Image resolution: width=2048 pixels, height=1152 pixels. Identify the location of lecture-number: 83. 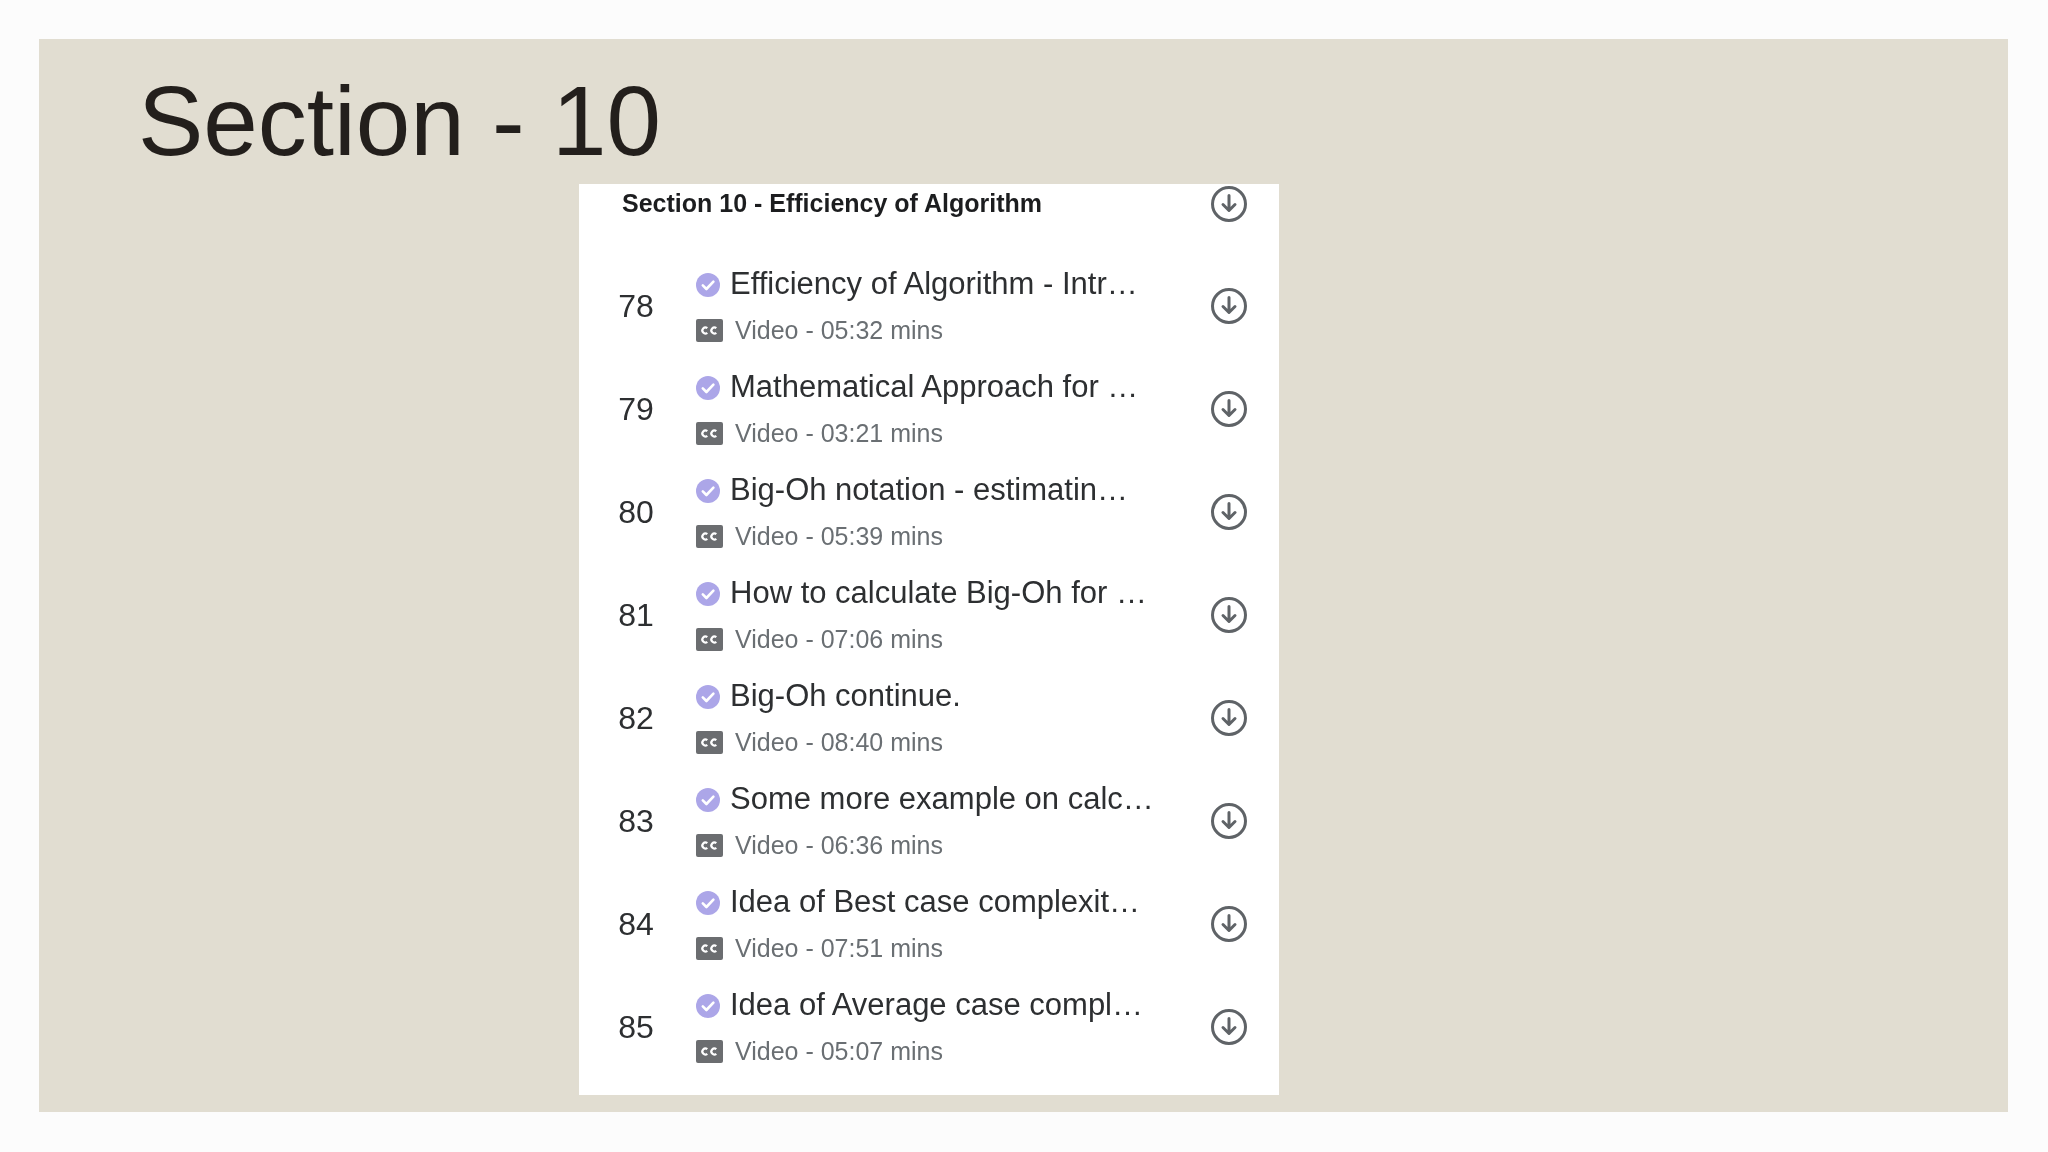
(636, 821).